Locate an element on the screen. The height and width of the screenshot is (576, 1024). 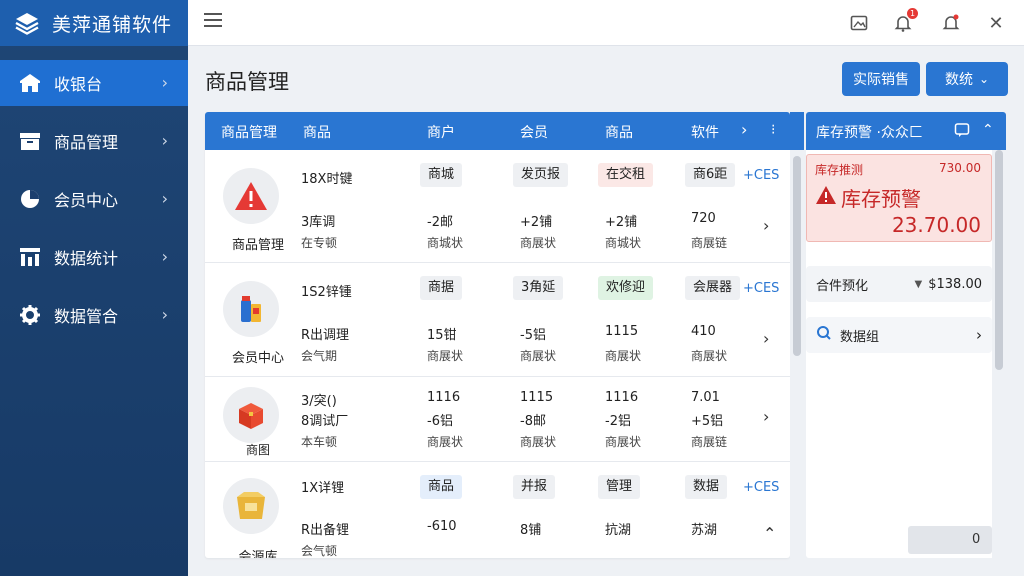
panel-scrollbar is located at coordinates (999, 354).